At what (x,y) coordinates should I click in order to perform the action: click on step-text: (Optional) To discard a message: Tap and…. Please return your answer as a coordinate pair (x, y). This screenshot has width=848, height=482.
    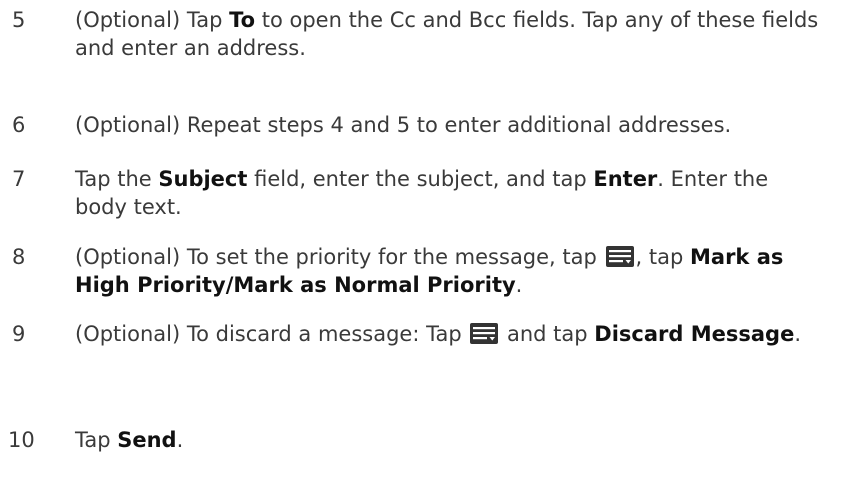
    Looking at the image, I should click on (438, 334).